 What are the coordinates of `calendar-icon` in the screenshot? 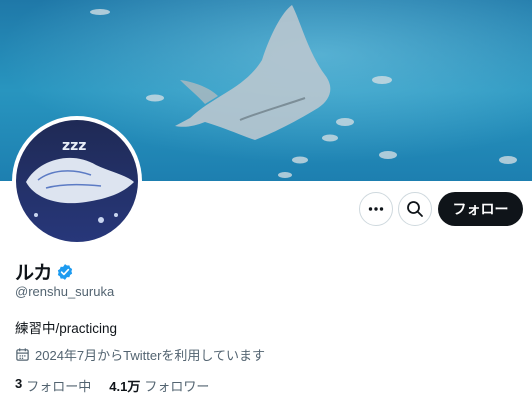 It's located at (22, 354).